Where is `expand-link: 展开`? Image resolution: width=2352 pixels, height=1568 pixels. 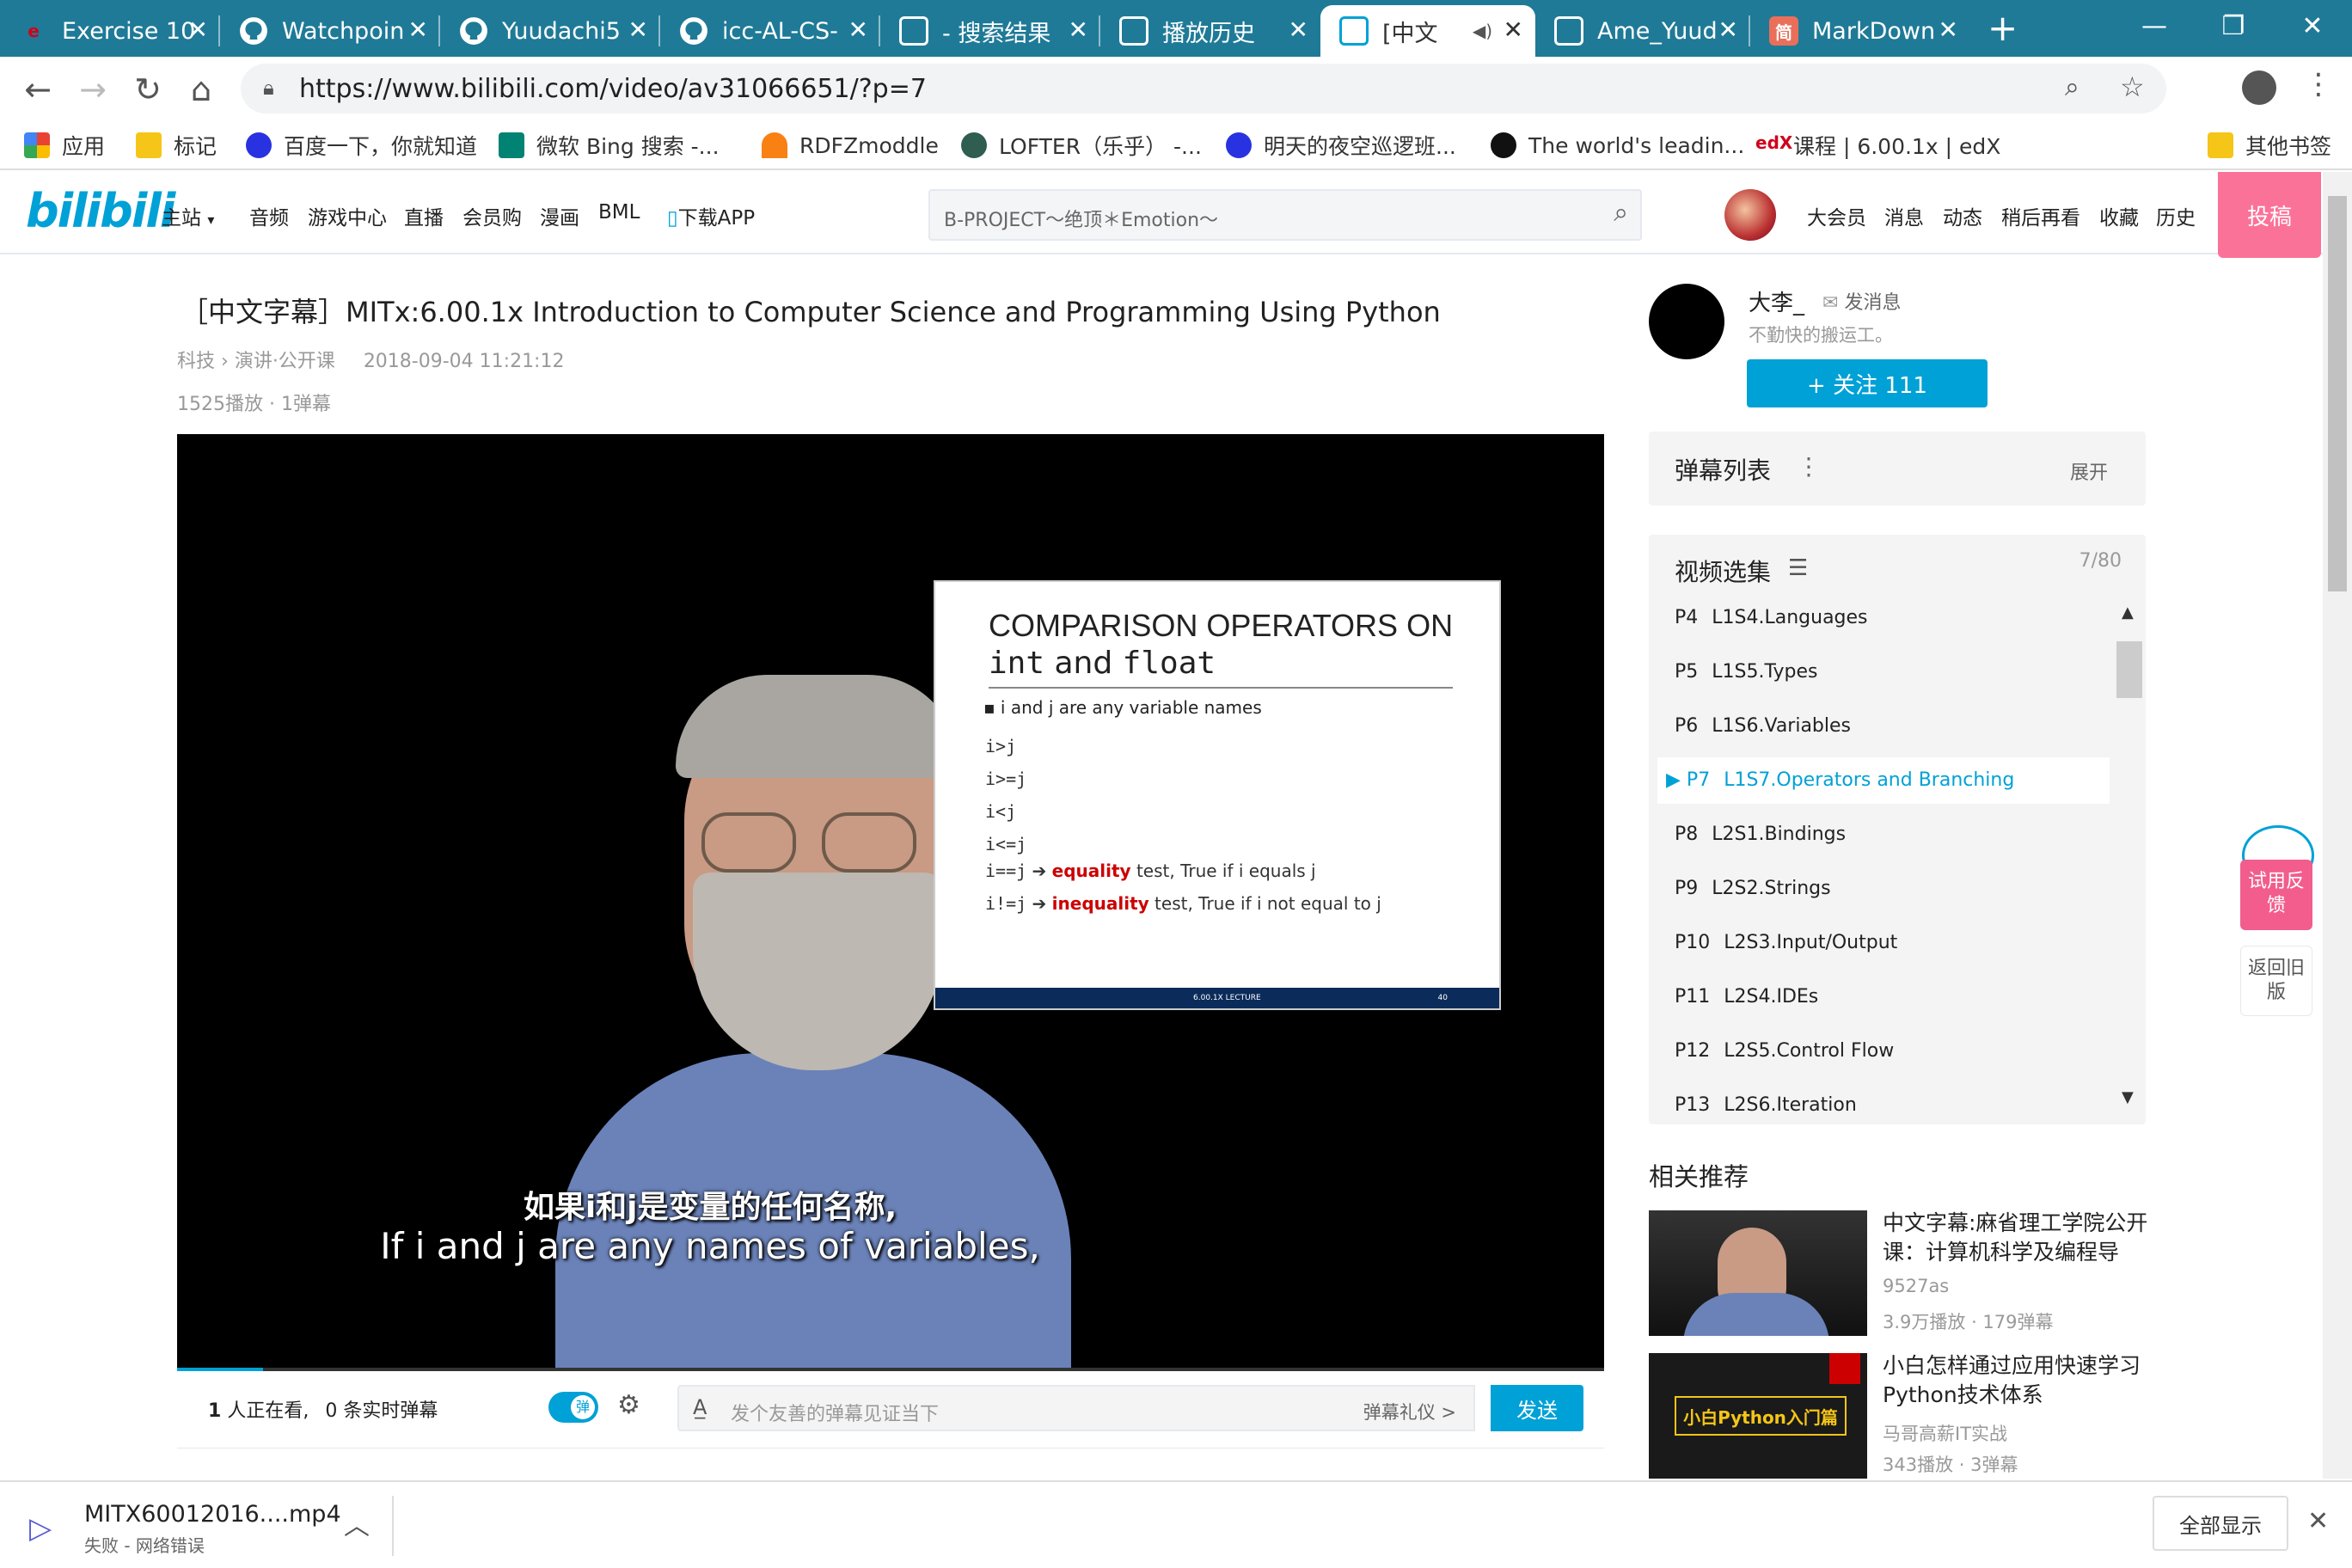 expand-link: 展开 is located at coordinates (2089, 471).